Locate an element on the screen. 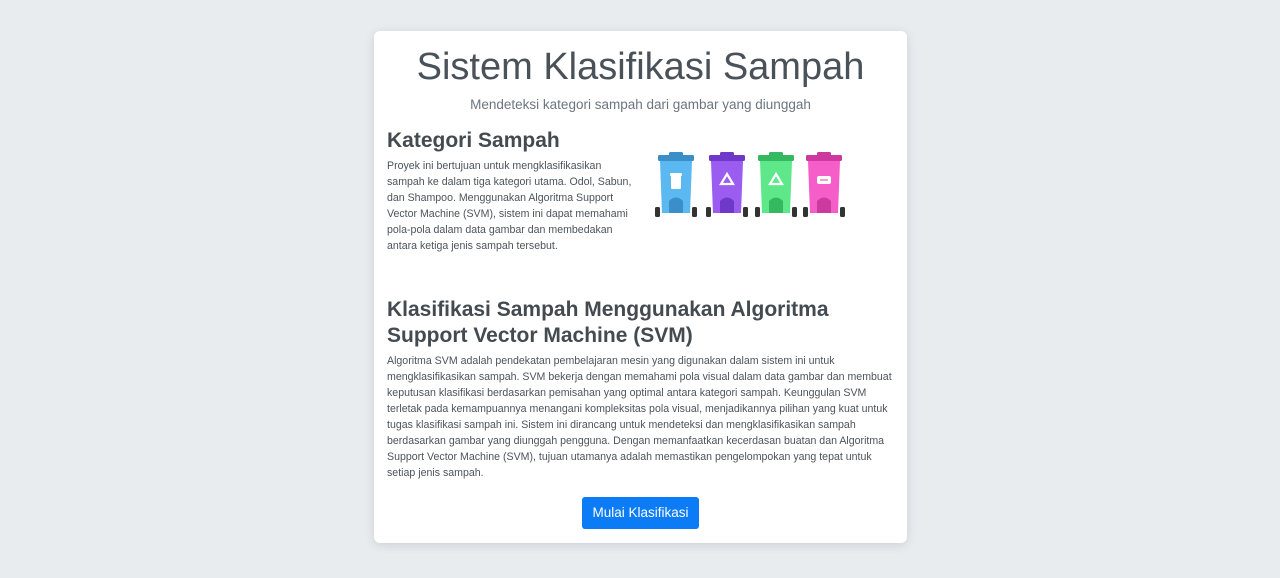 The width and height of the screenshot is (1280, 578). cup-icon is located at coordinates (676, 181).